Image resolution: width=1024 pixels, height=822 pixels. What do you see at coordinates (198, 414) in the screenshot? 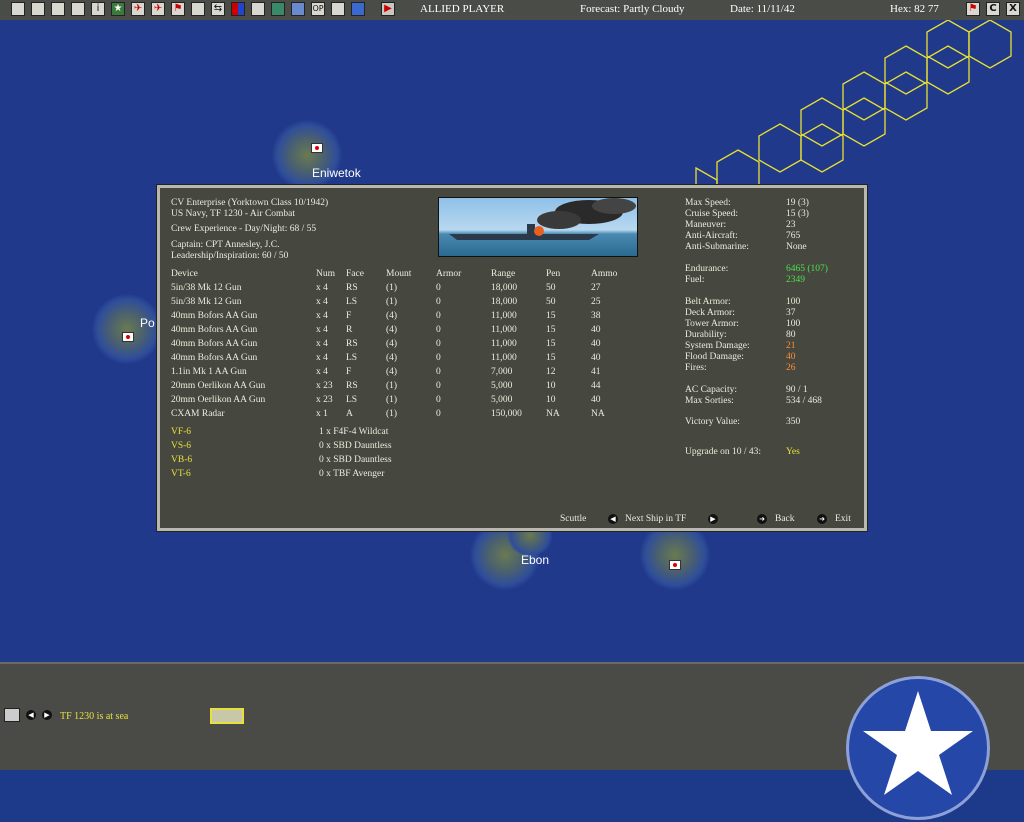
I see `device-device-cell: CXAM Radar` at bounding box center [198, 414].